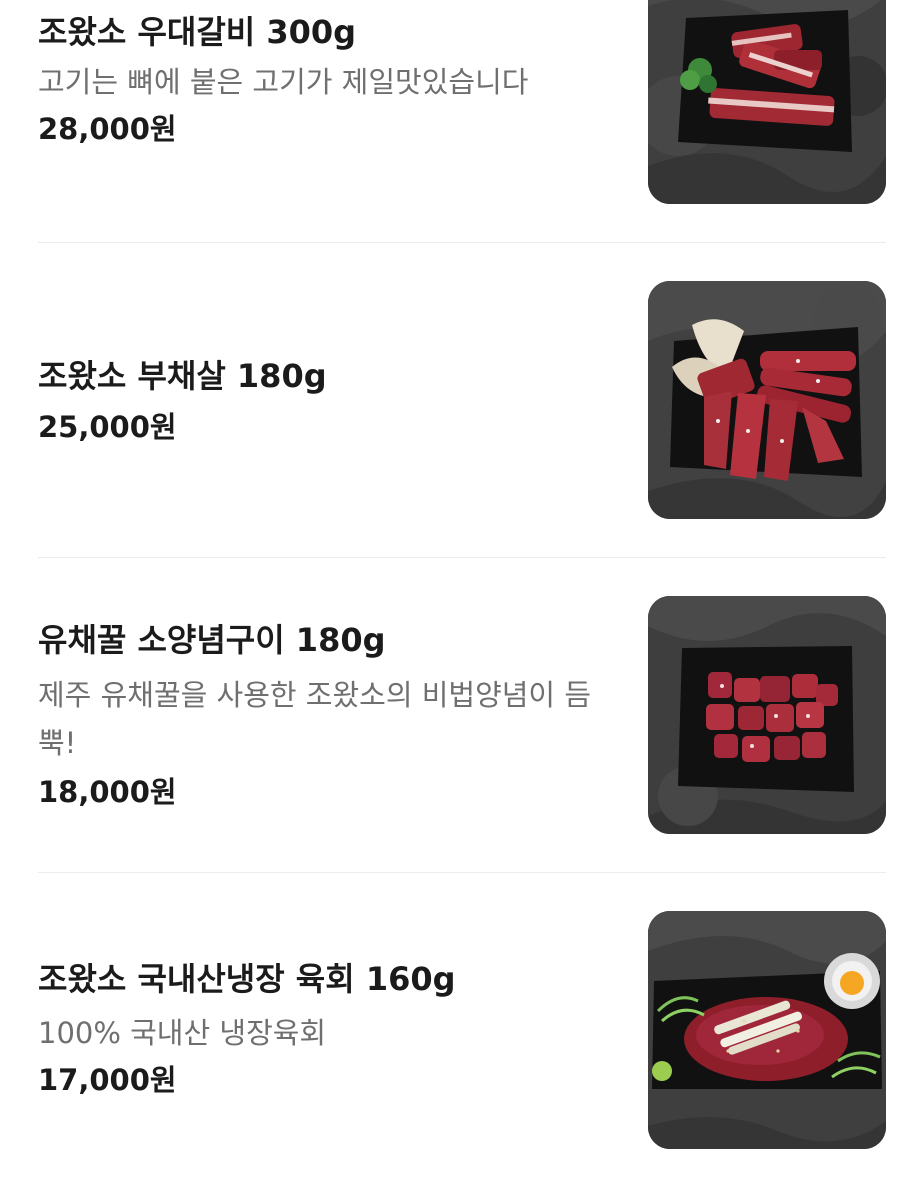  Describe the element at coordinates (182, 376) in the screenshot. I see `menu-item-name: 조왔소 부채살 180g` at that location.